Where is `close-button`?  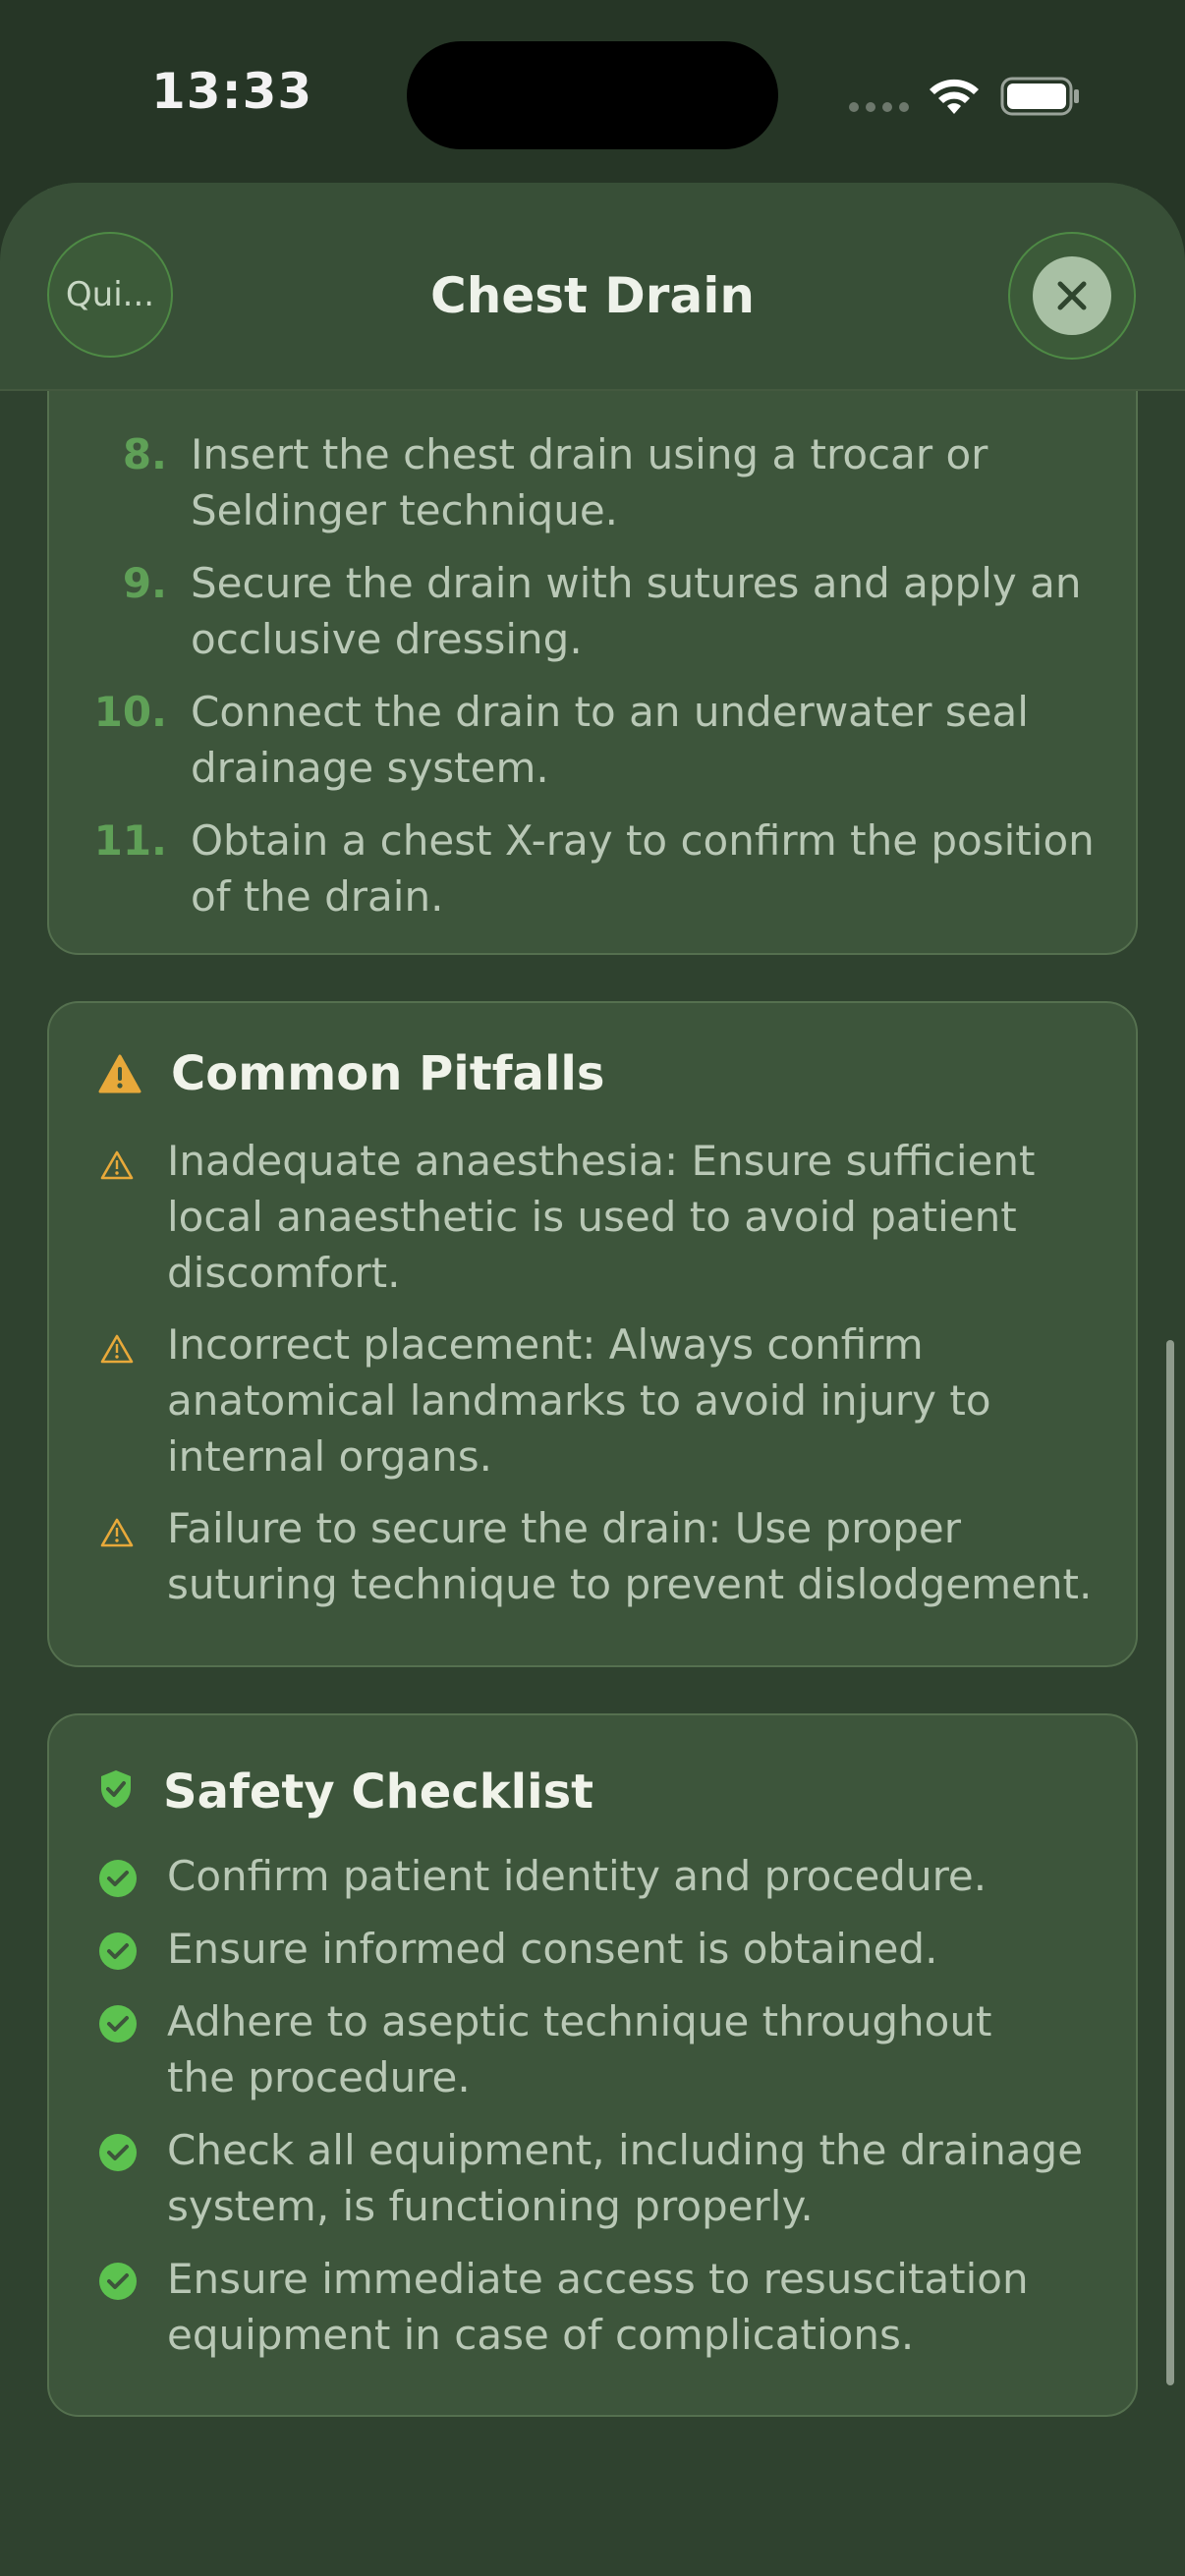
close-button is located at coordinates (1072, 296).